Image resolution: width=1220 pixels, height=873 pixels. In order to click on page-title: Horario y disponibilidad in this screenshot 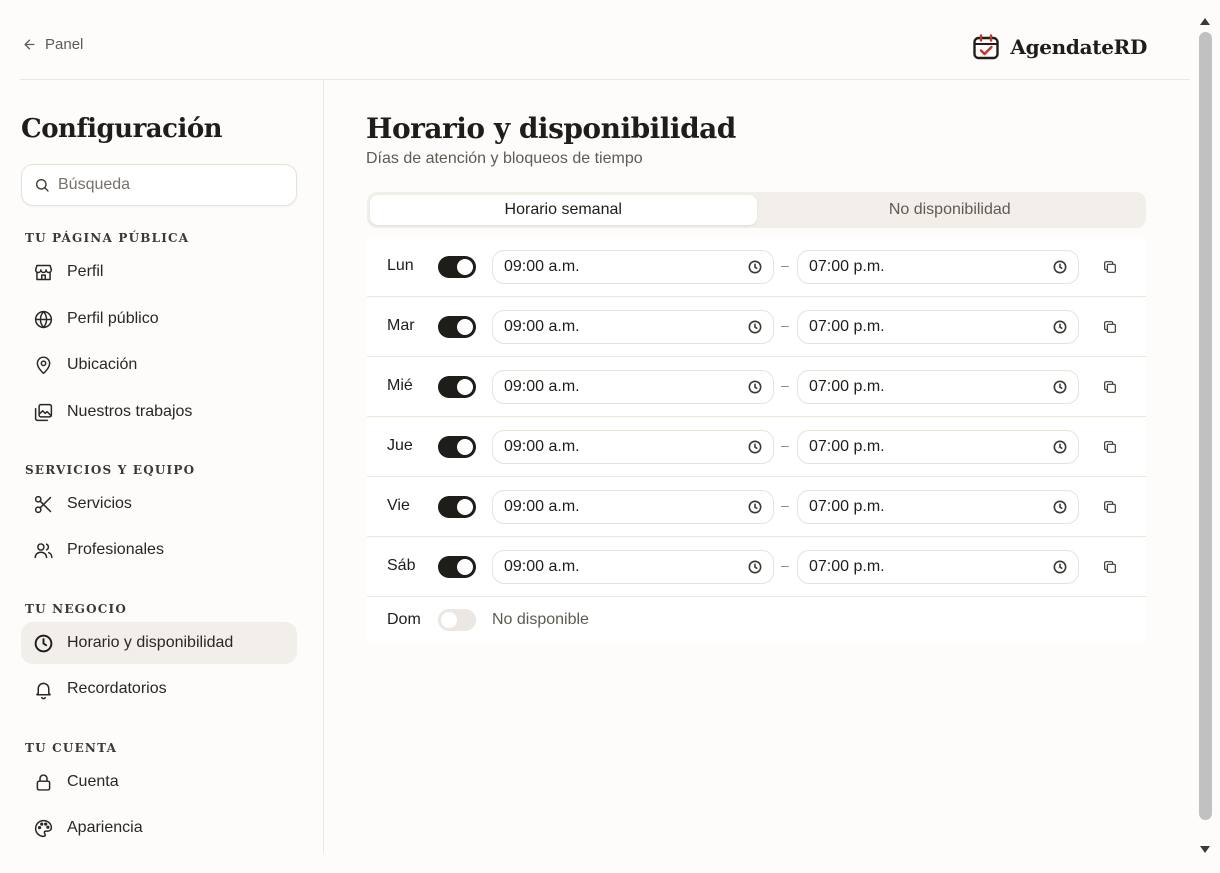, I will do `click(551, 128)`.